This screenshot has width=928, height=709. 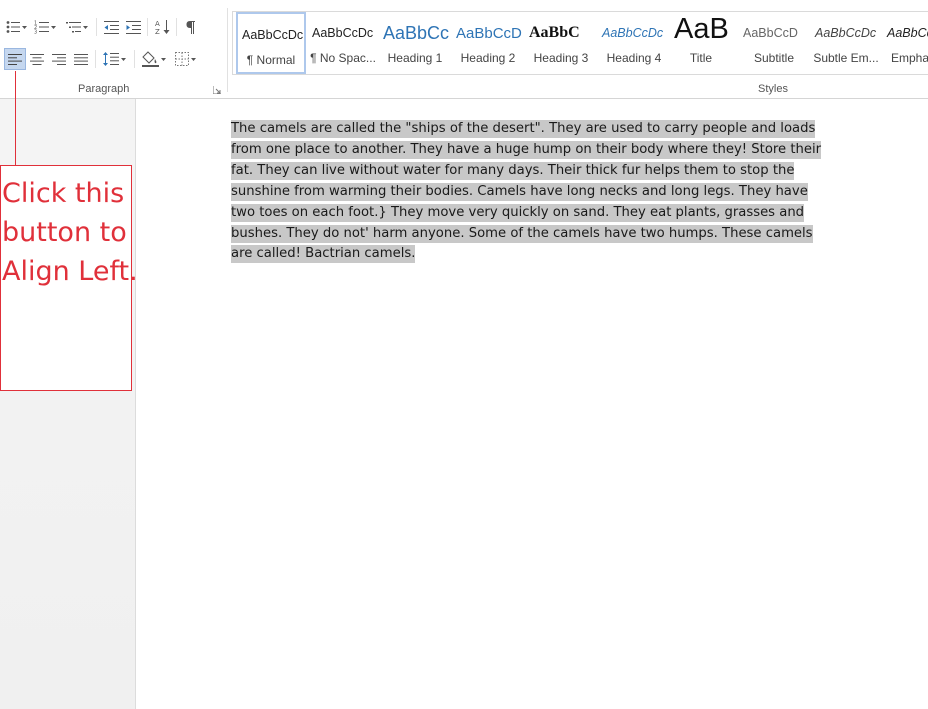 I want to click on style-name: Heading 1, so click(x=415, y=58).